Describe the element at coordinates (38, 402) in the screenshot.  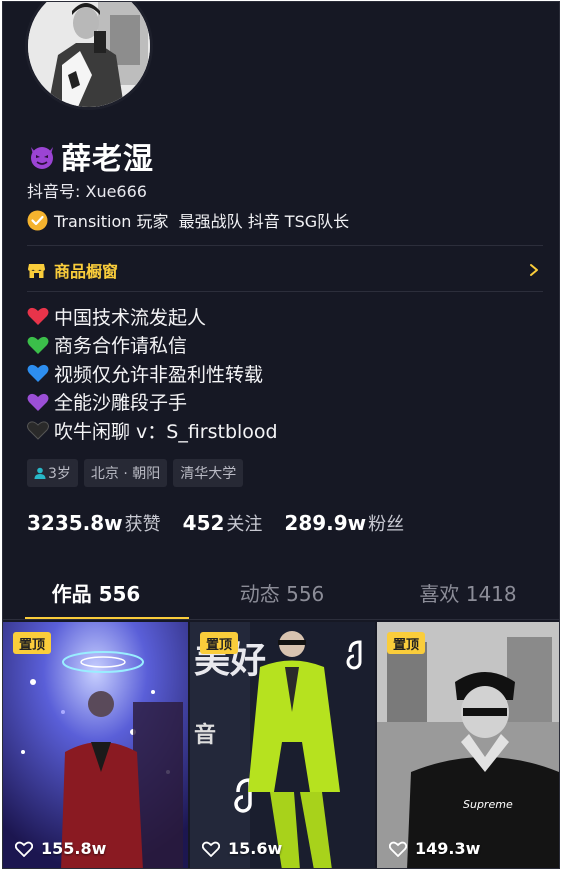
I see `purple-heart-icon` at that location.